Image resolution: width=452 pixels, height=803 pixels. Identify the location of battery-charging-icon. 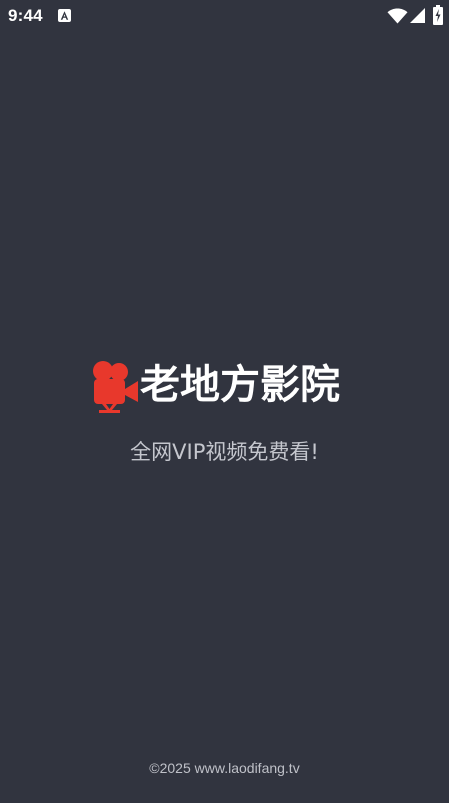
(438, 15).